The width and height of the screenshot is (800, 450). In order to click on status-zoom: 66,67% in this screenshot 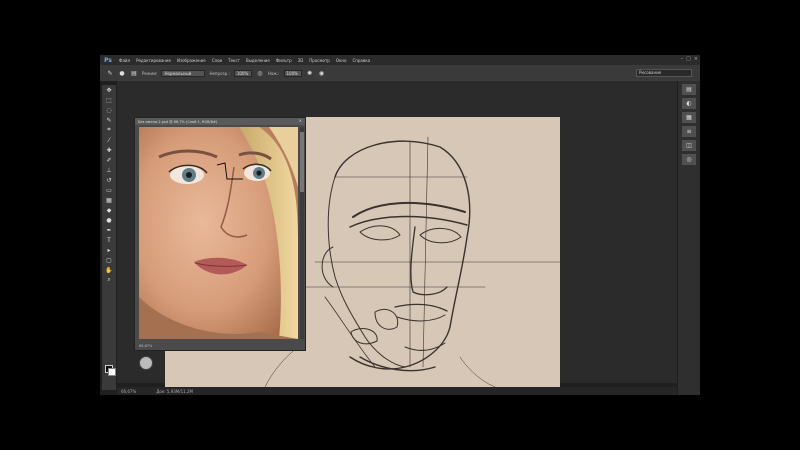, I will do `click(129, 391)`.